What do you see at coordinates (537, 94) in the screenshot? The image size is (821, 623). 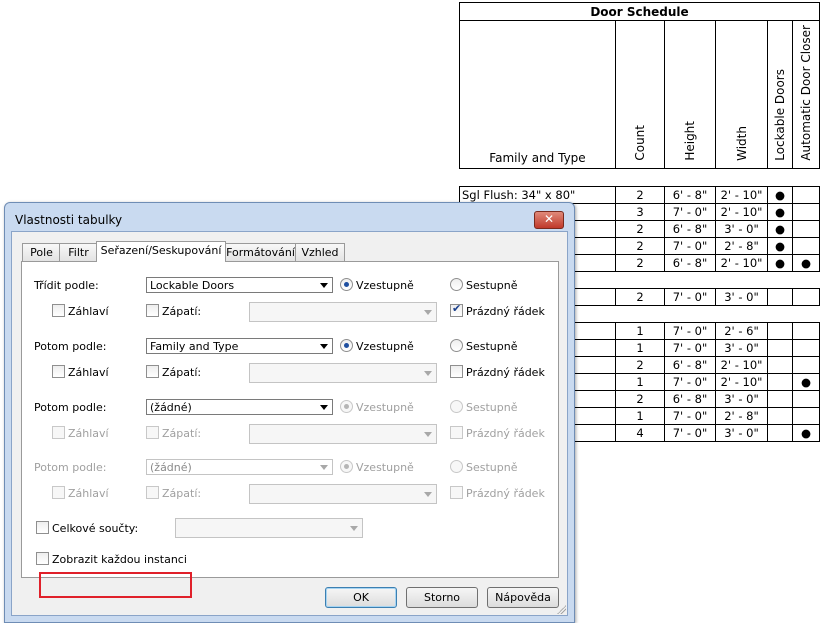 I see `col-header-family-type: Family and Type` at bounding box center [537, 94].